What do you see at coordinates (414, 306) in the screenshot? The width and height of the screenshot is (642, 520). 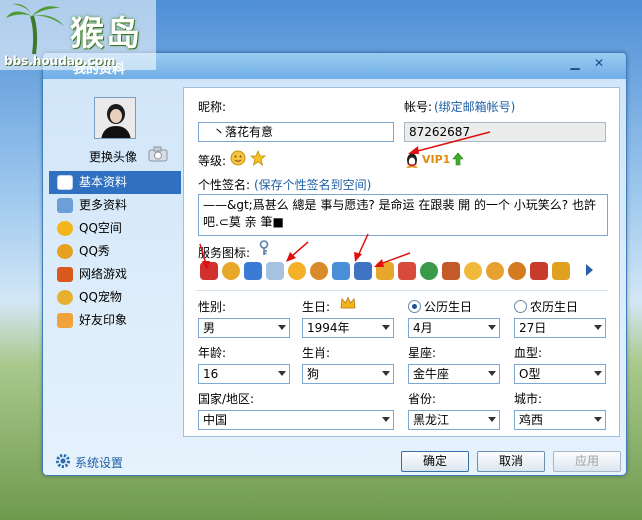 I see `solar-radio-icon` at bounding box center [414, 306].